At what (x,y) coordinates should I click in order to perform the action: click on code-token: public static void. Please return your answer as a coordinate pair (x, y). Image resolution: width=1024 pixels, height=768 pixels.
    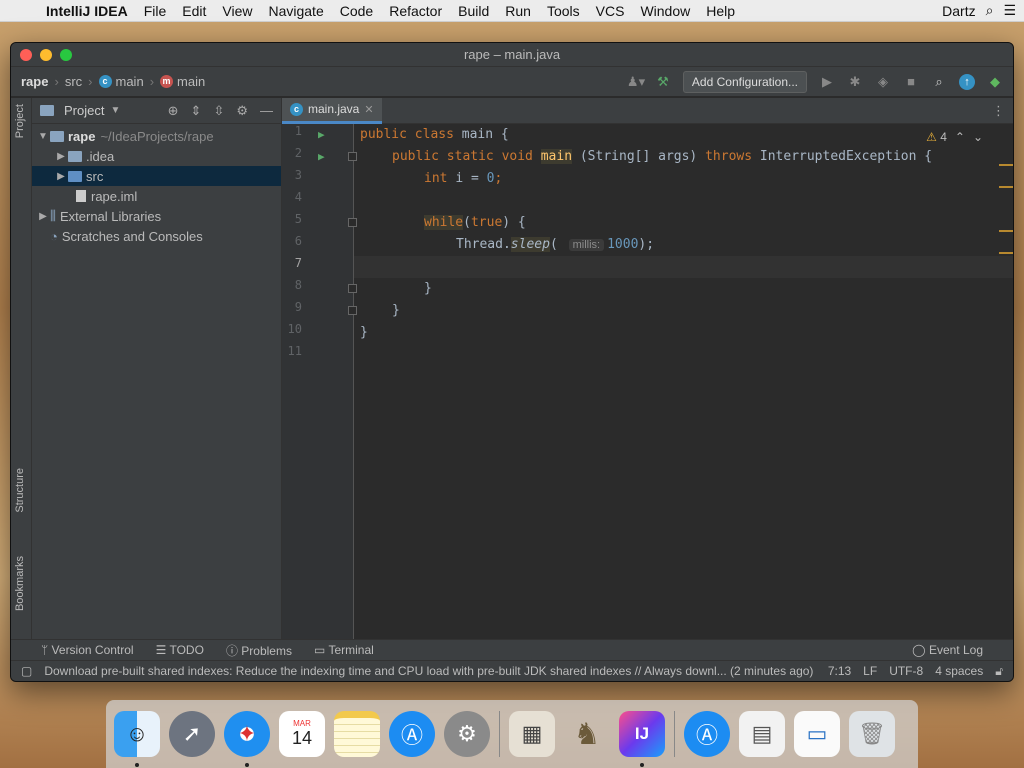
    Looking at the image, I should click on (466, 156).